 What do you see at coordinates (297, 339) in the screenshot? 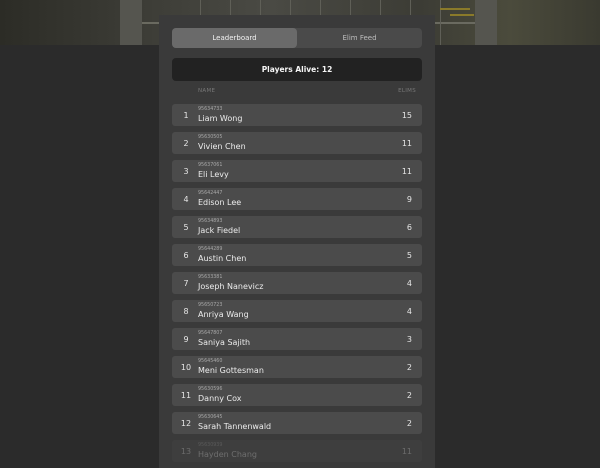
I see `leaderboard-row: 9 95647807 Saniya Sajith 3` at bounding box center [297, 339].